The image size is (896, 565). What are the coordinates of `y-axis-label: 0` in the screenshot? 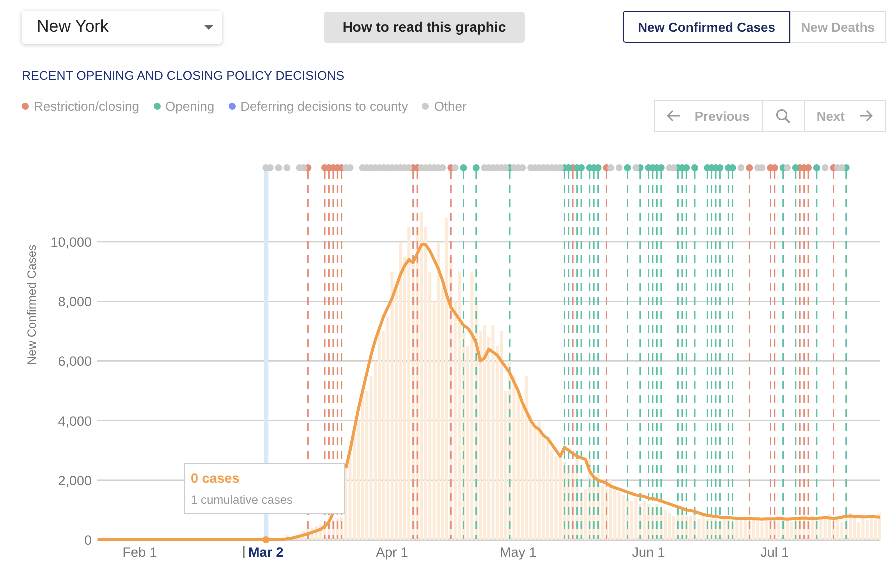 It's located at (88, 540).